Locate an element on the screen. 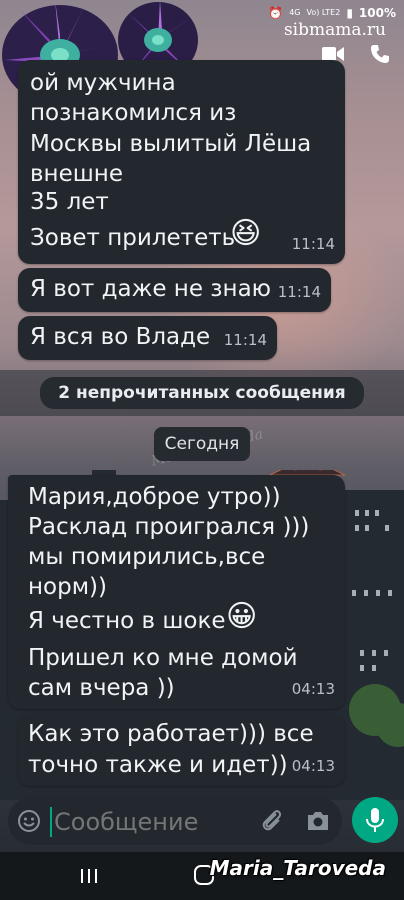 The height and width of the screenshot is (900, 404). recent-apps-icon is located at coordinates (89, 878).